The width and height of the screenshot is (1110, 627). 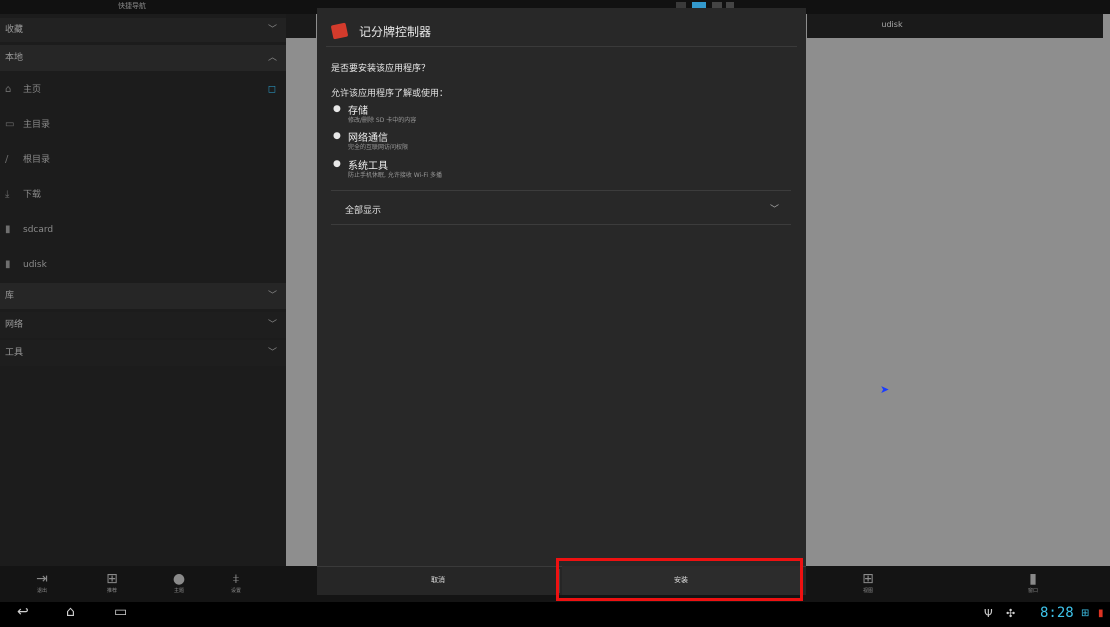 What do you see at coordinates (14, 58) in the screenshot?
I see `section-label: 本地` at bounding box center [14, 58].